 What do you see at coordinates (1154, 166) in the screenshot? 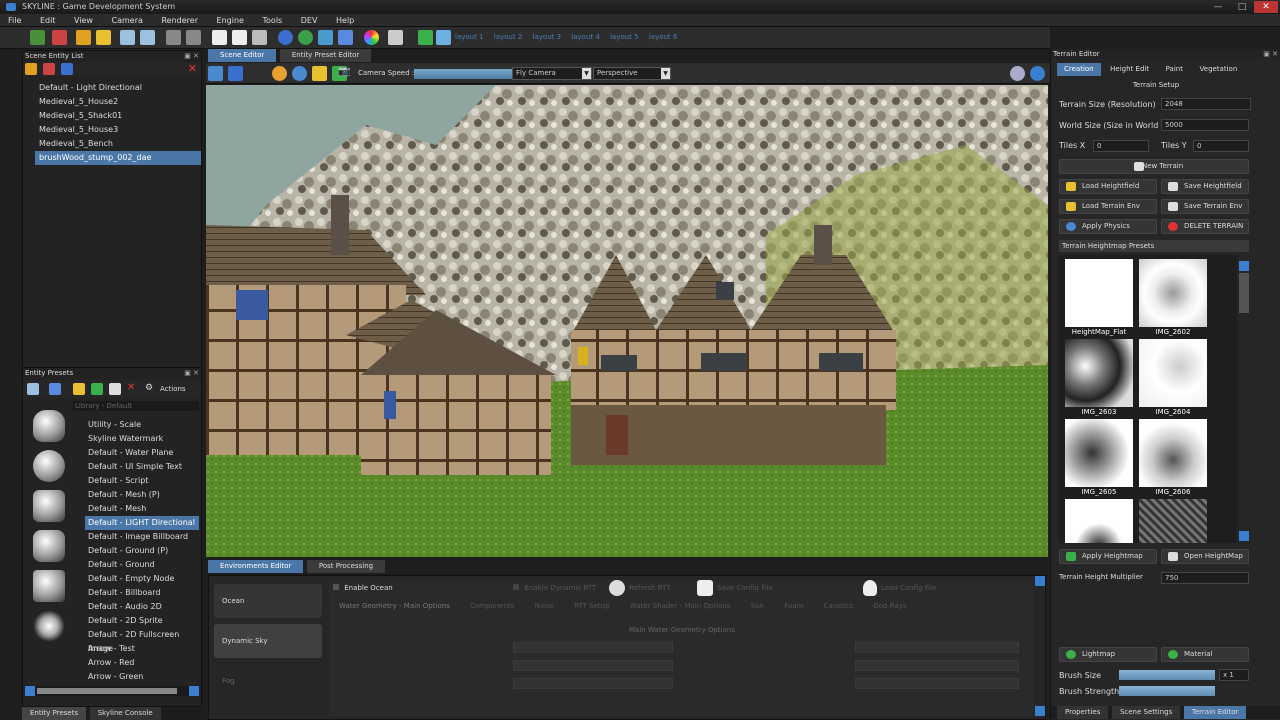
I see `new-terrain-button: New Terrain` at bounding box center [1154, 166].